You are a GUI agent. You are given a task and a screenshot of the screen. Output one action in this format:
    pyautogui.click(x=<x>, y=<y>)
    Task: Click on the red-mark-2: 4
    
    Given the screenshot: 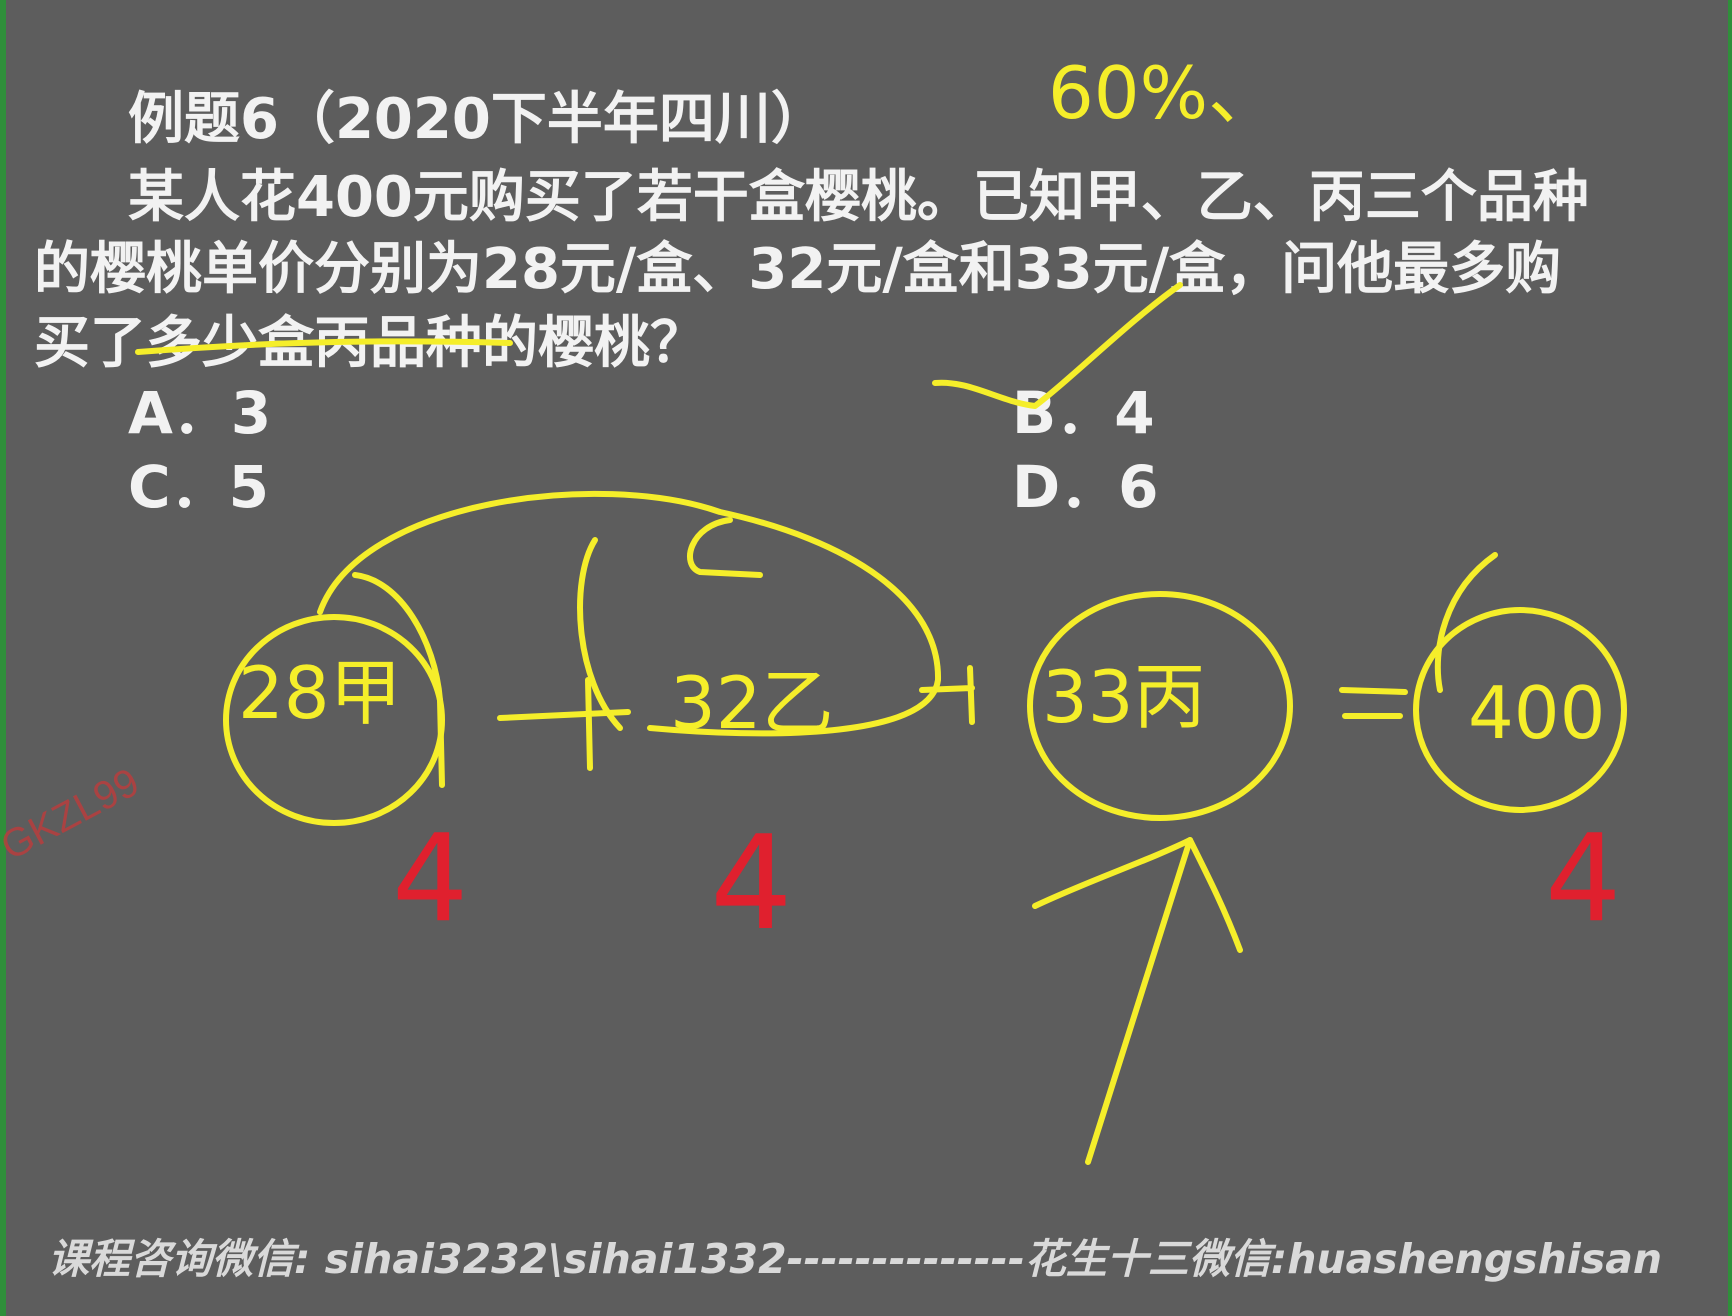 What is the action you would take?
    pyautogui.click(x=751, y=883)
    